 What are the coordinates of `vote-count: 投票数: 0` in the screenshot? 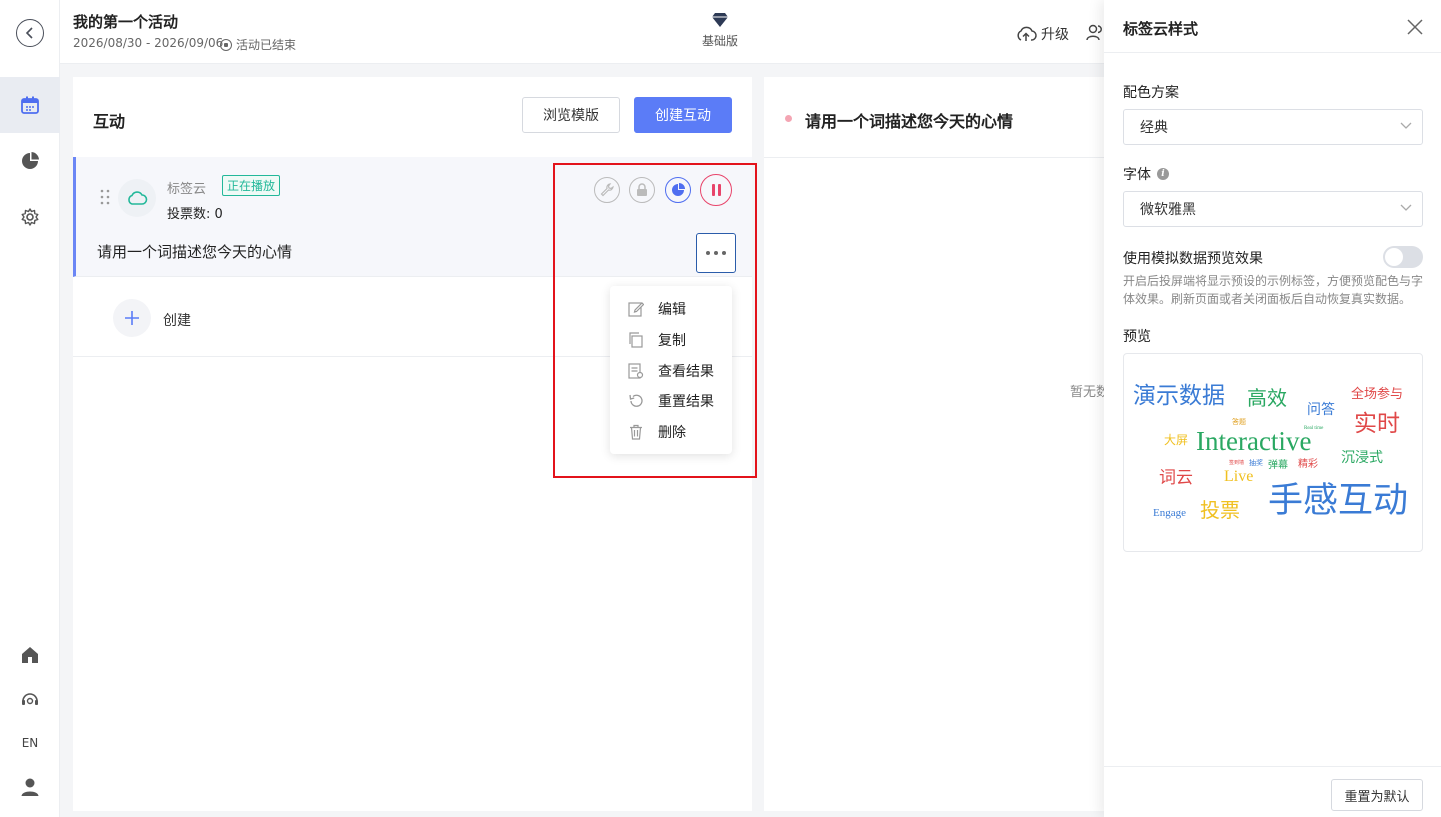 It's located at (195, 214).